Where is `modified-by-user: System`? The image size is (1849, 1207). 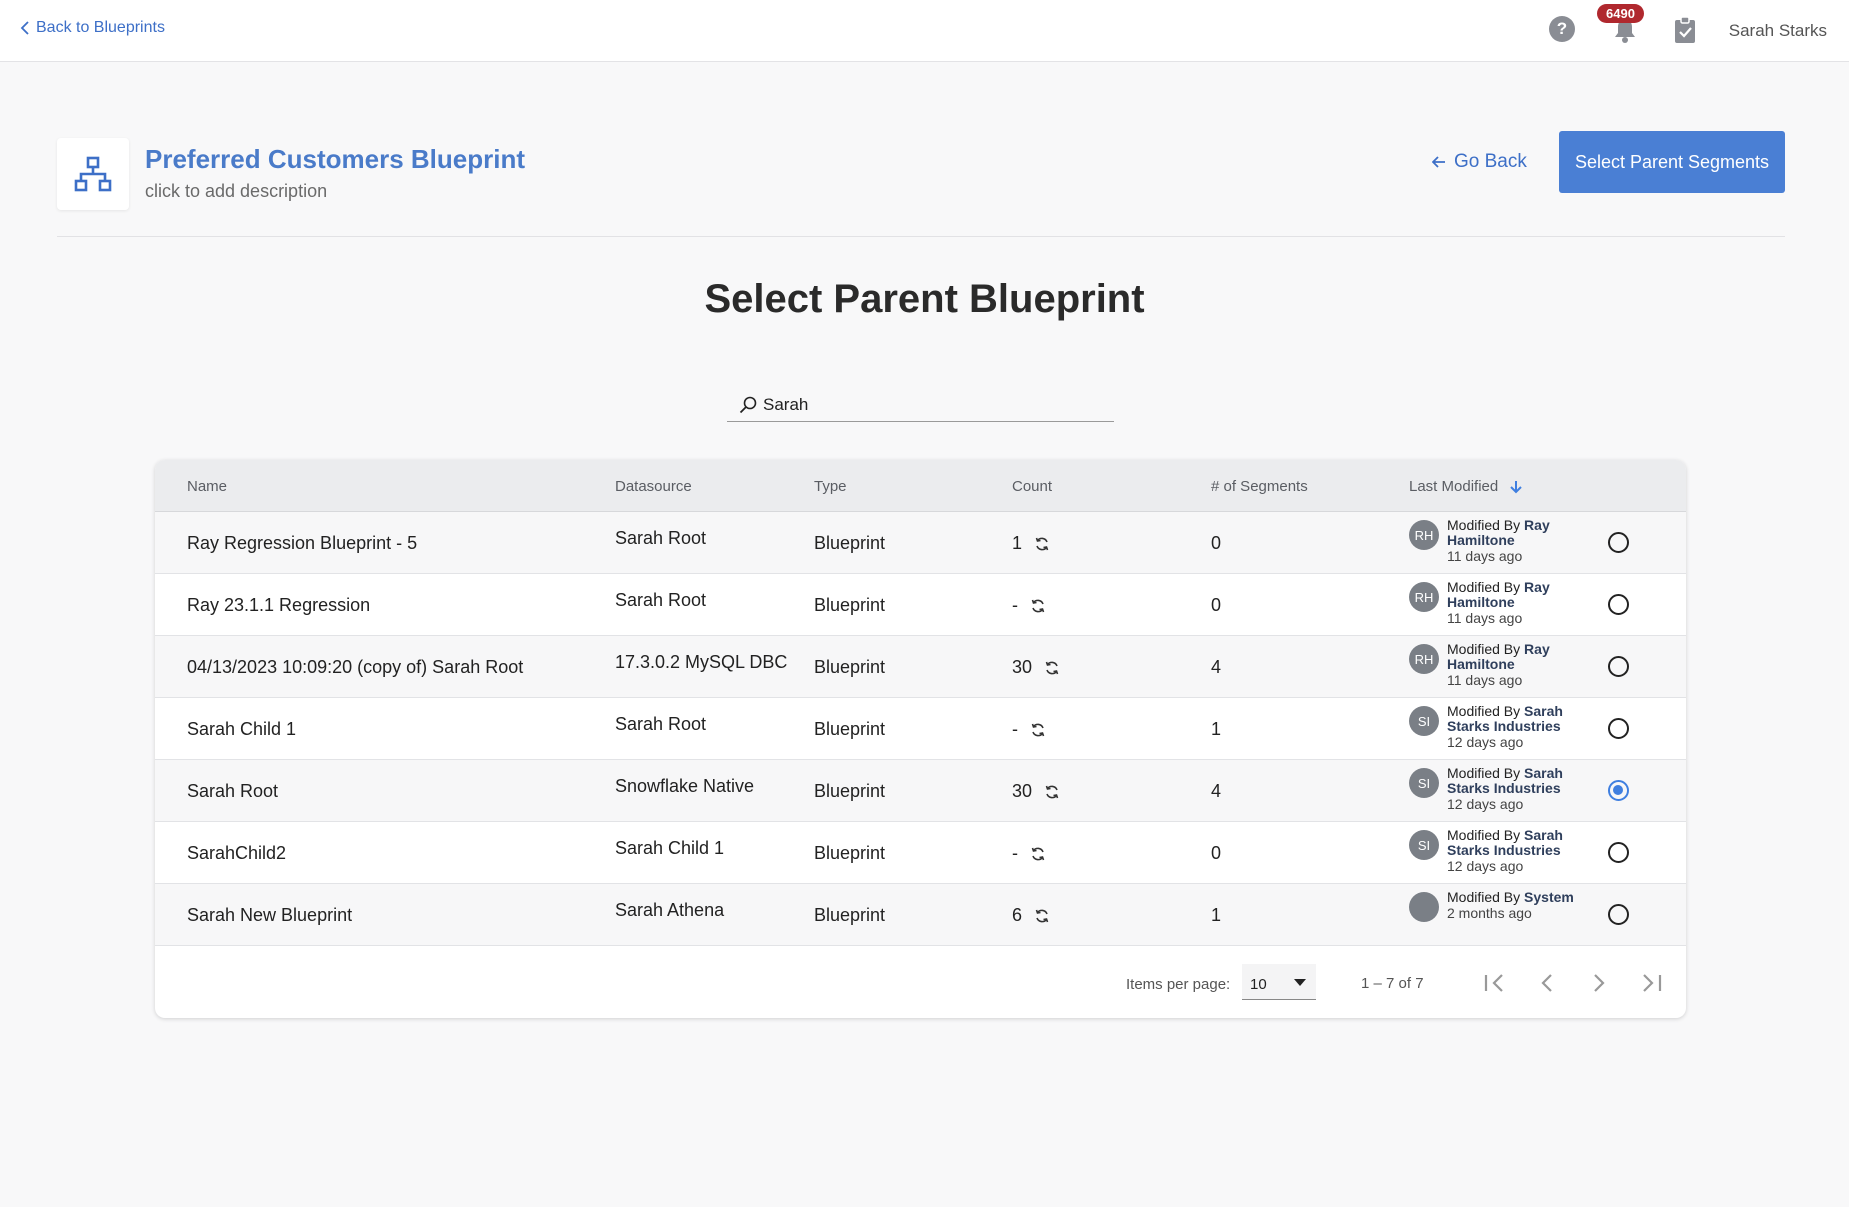
modified-by-user: System is located at coordinates (1549, 897).